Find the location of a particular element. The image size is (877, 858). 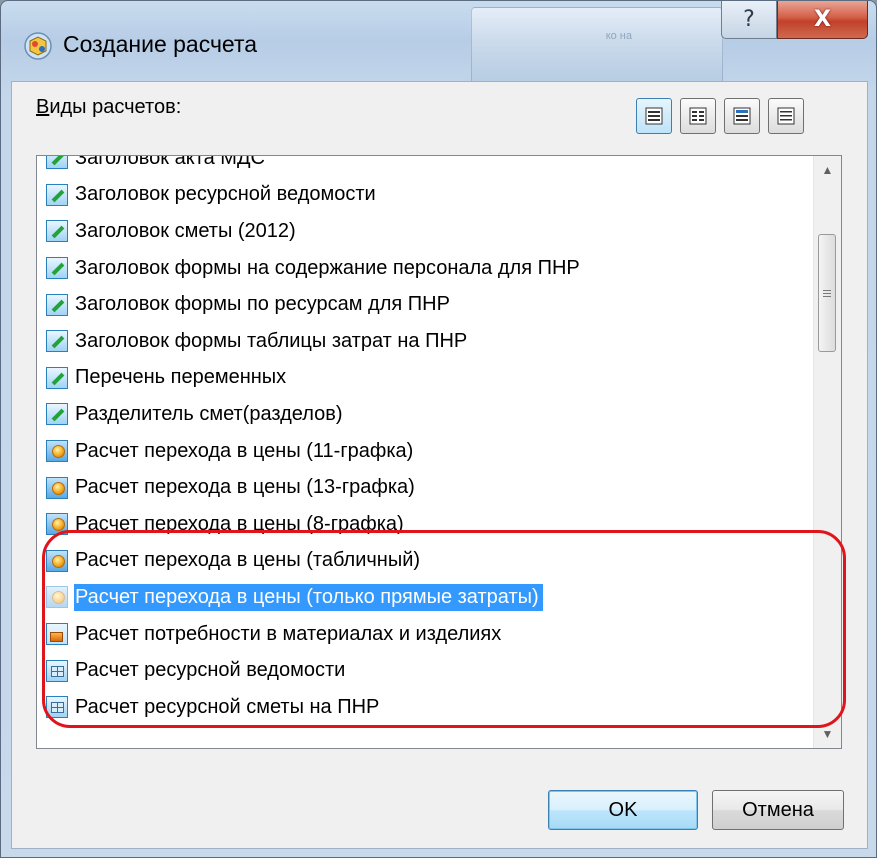

small-icons-view-button is located at coordinates (742, 116).